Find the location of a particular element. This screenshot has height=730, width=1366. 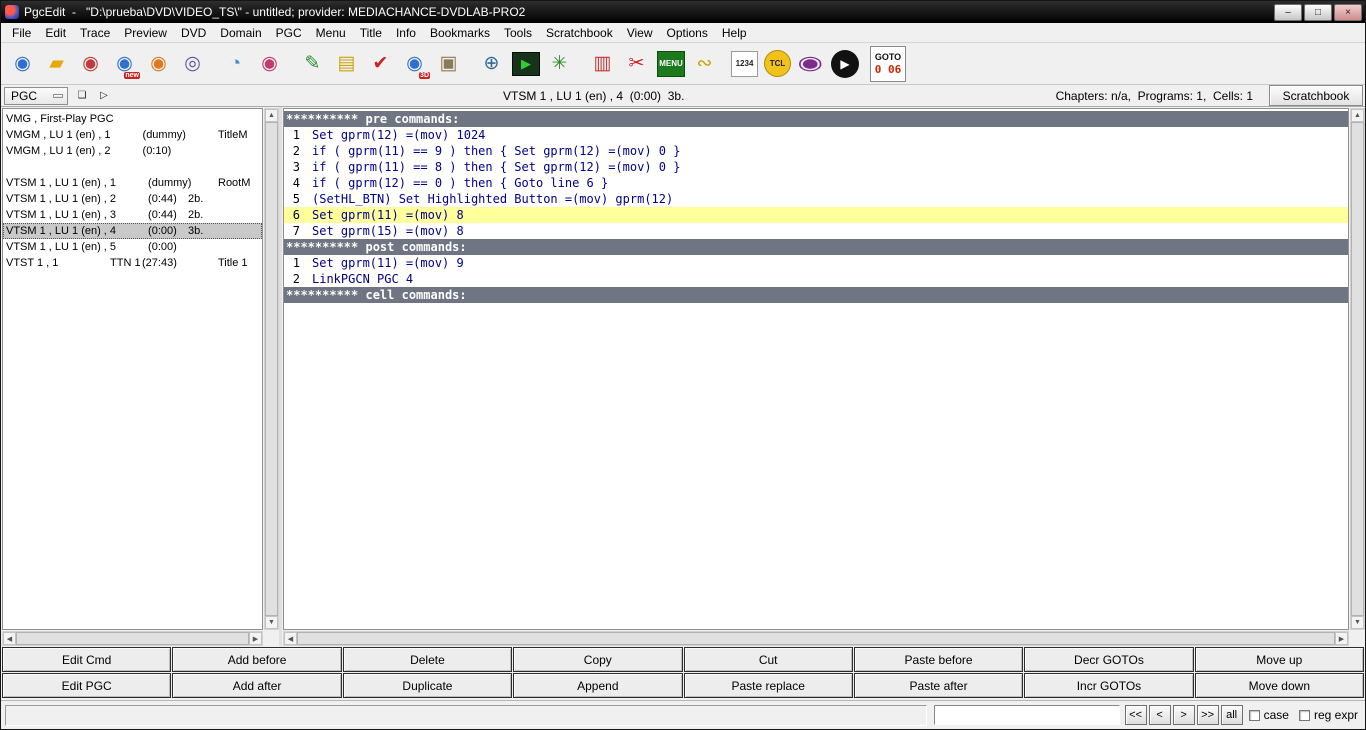

menu-item: Info is located at coordinates (406, 33).